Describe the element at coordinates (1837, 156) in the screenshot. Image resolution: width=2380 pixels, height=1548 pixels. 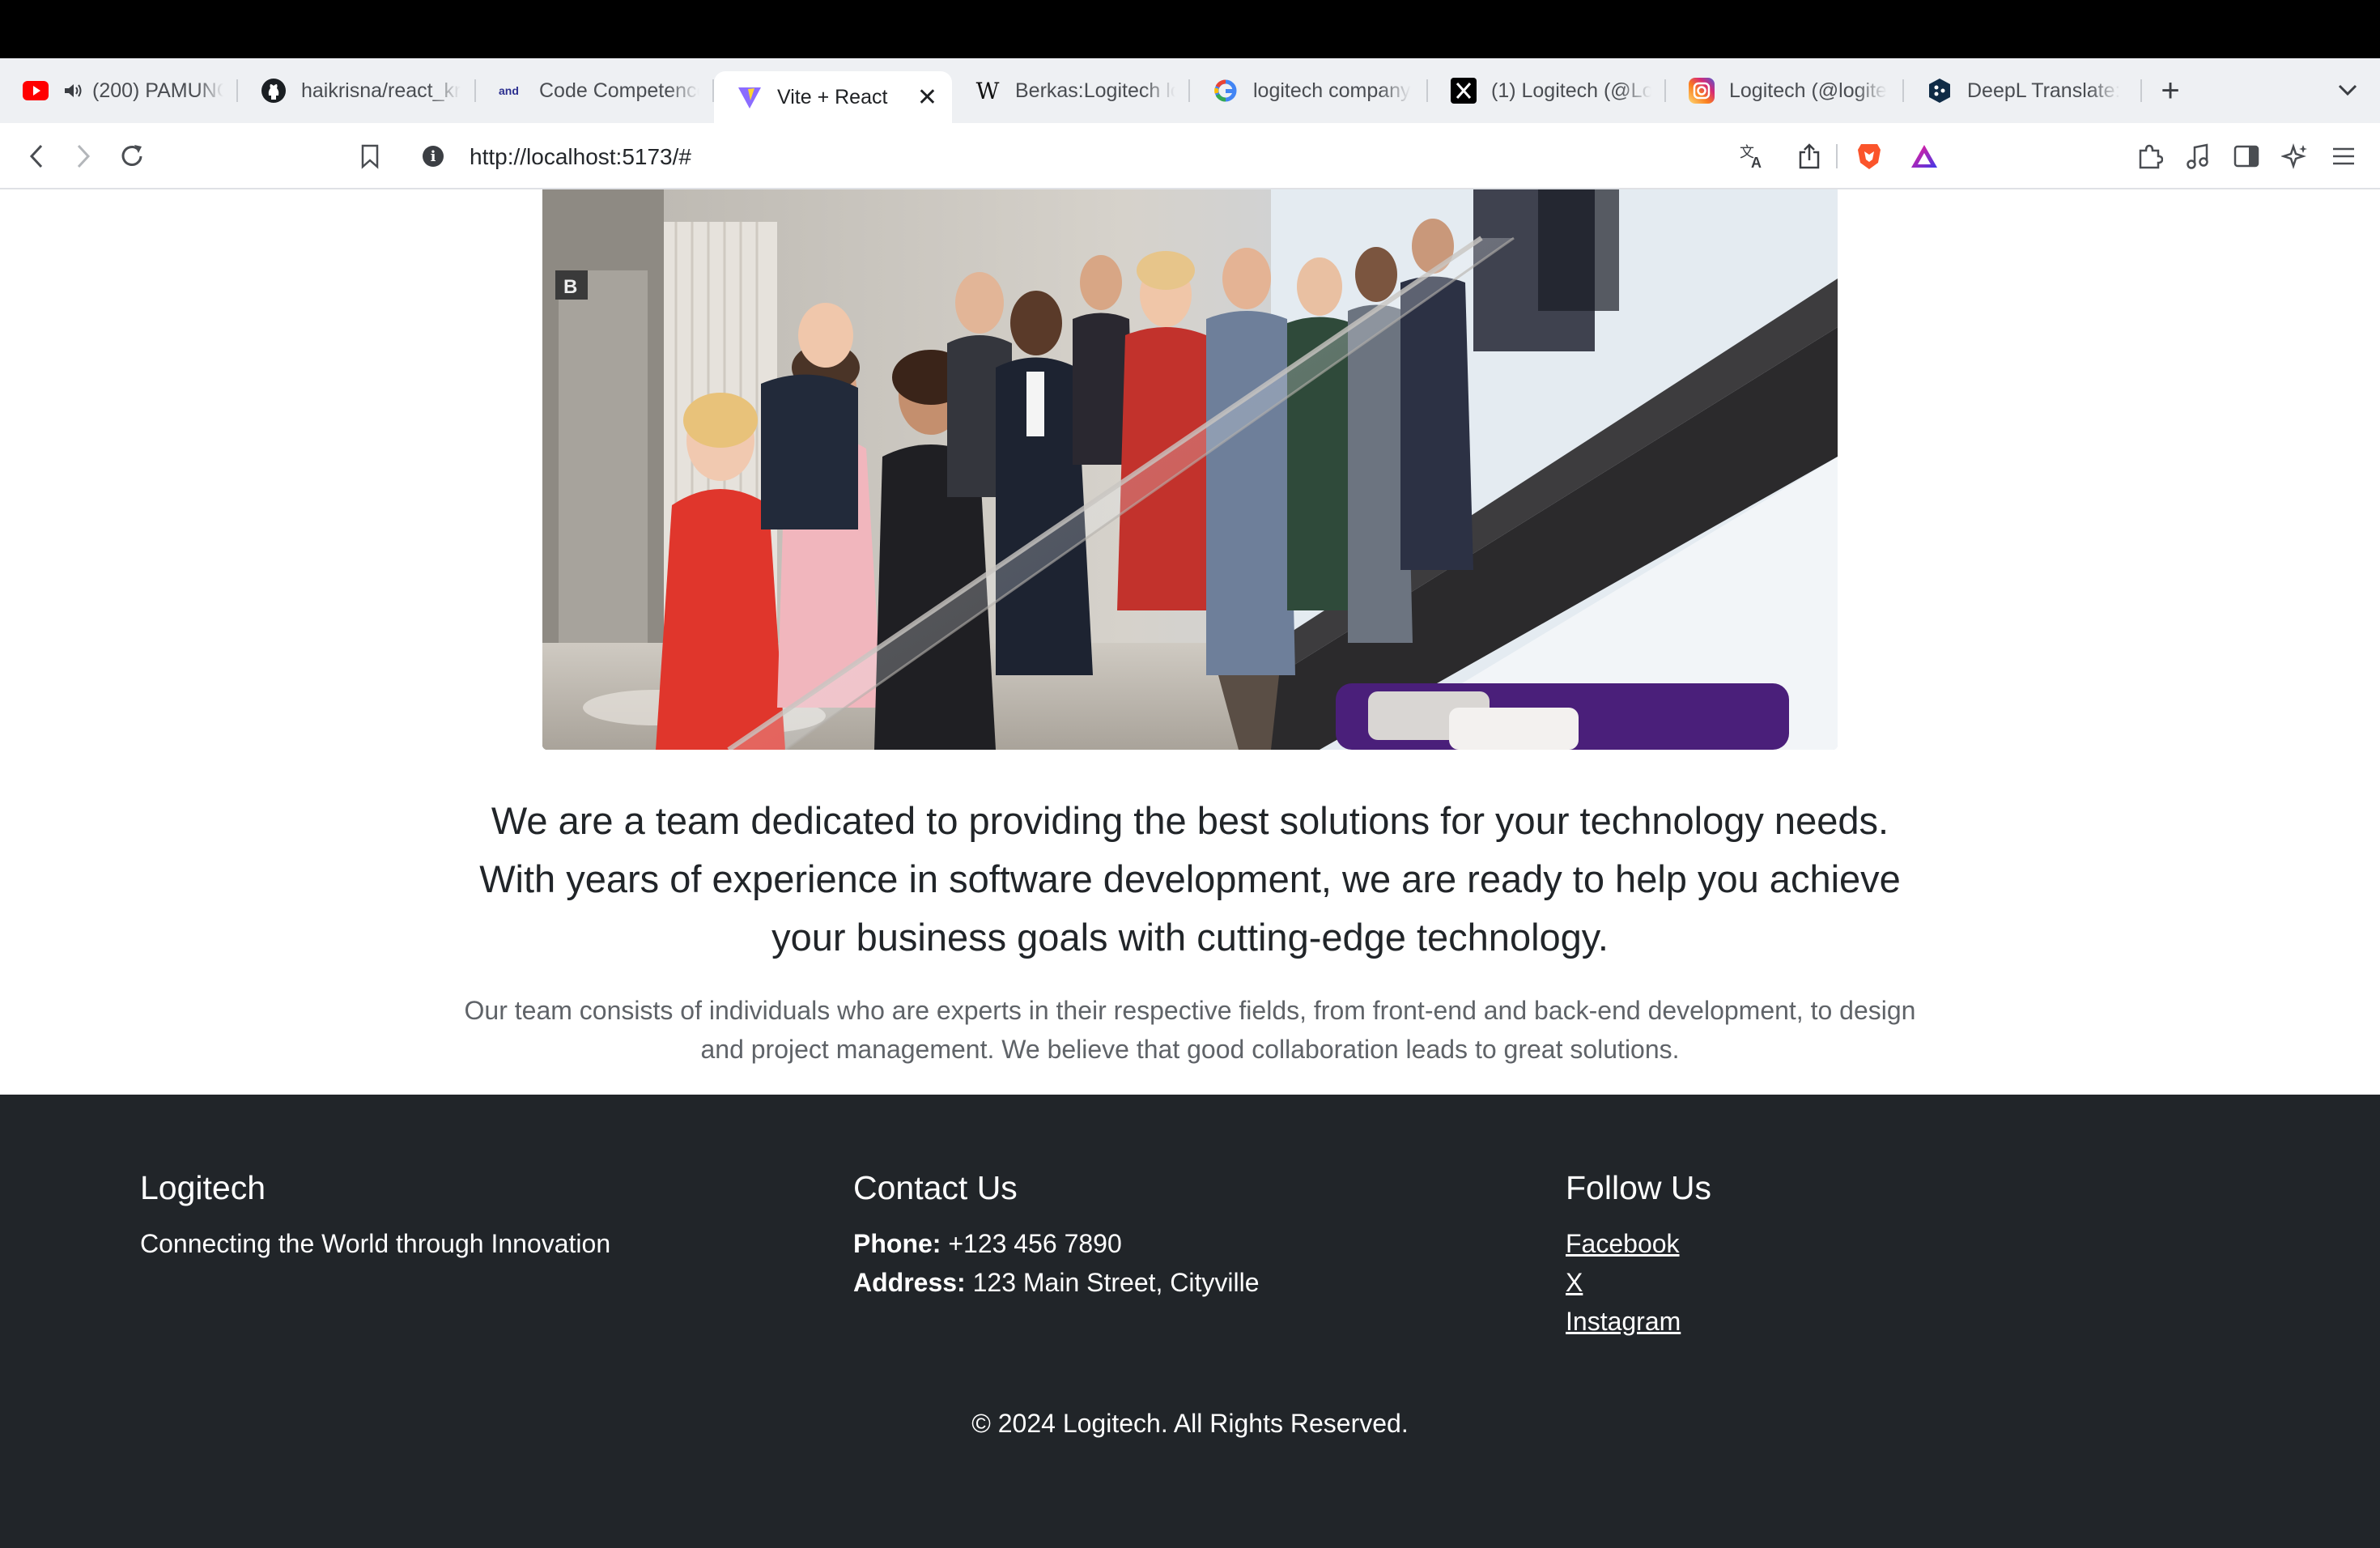
I see `toolbar-divider` at that location.